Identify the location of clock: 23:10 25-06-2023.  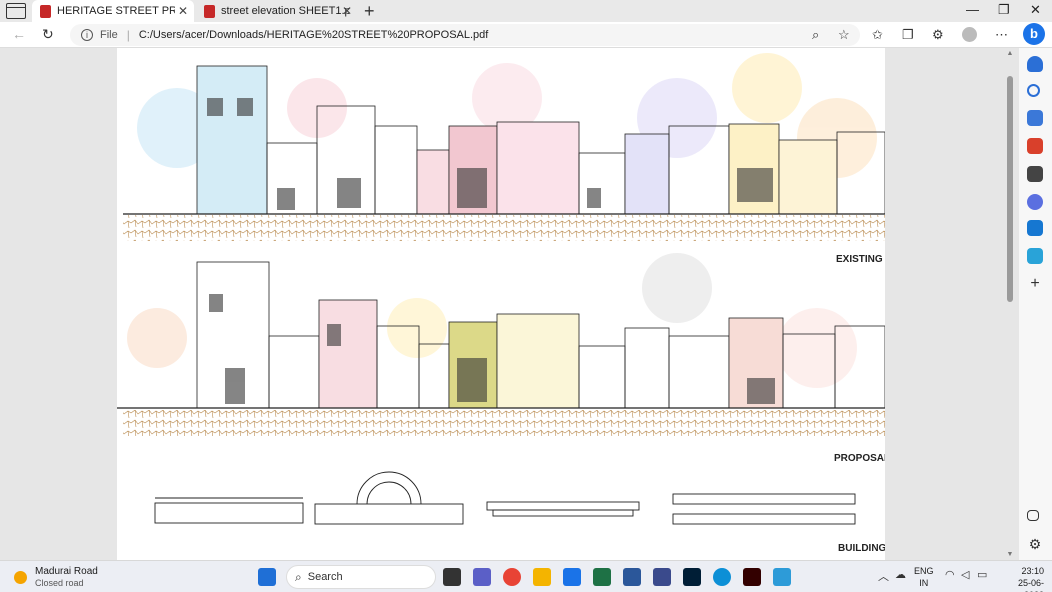
(1025, 578).